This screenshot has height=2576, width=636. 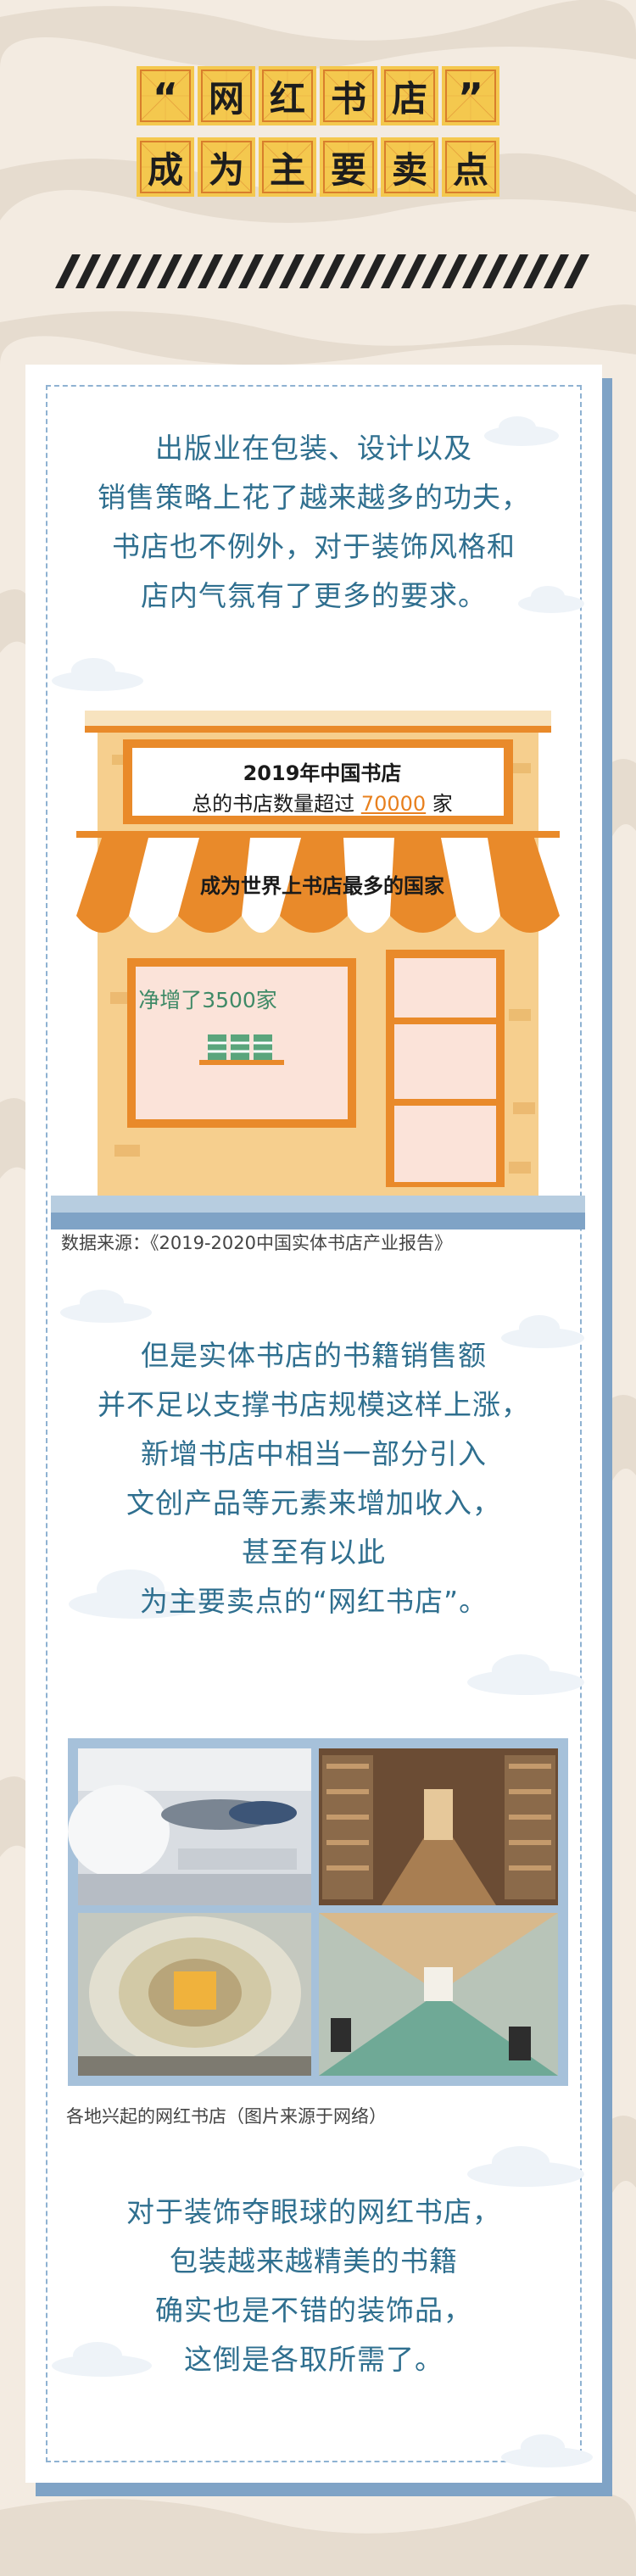 I want to click on title-tile: 网, so click(x=226, y=95).